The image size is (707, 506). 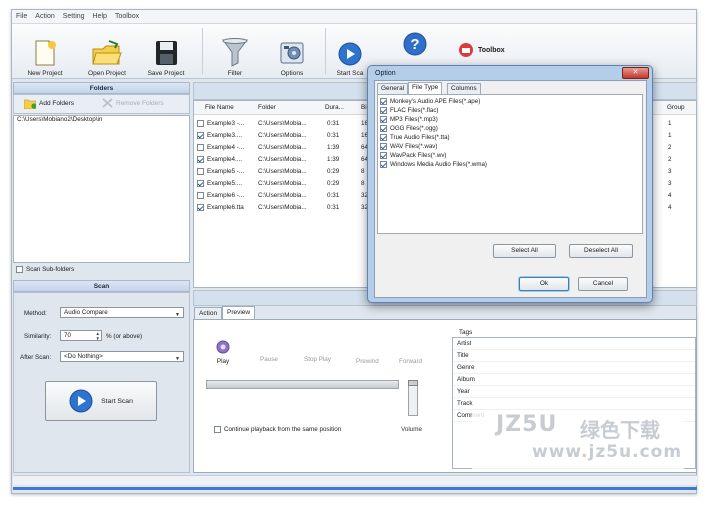 I want to click on deselect-all-button: Deselect All, so click(x=601, y=251).